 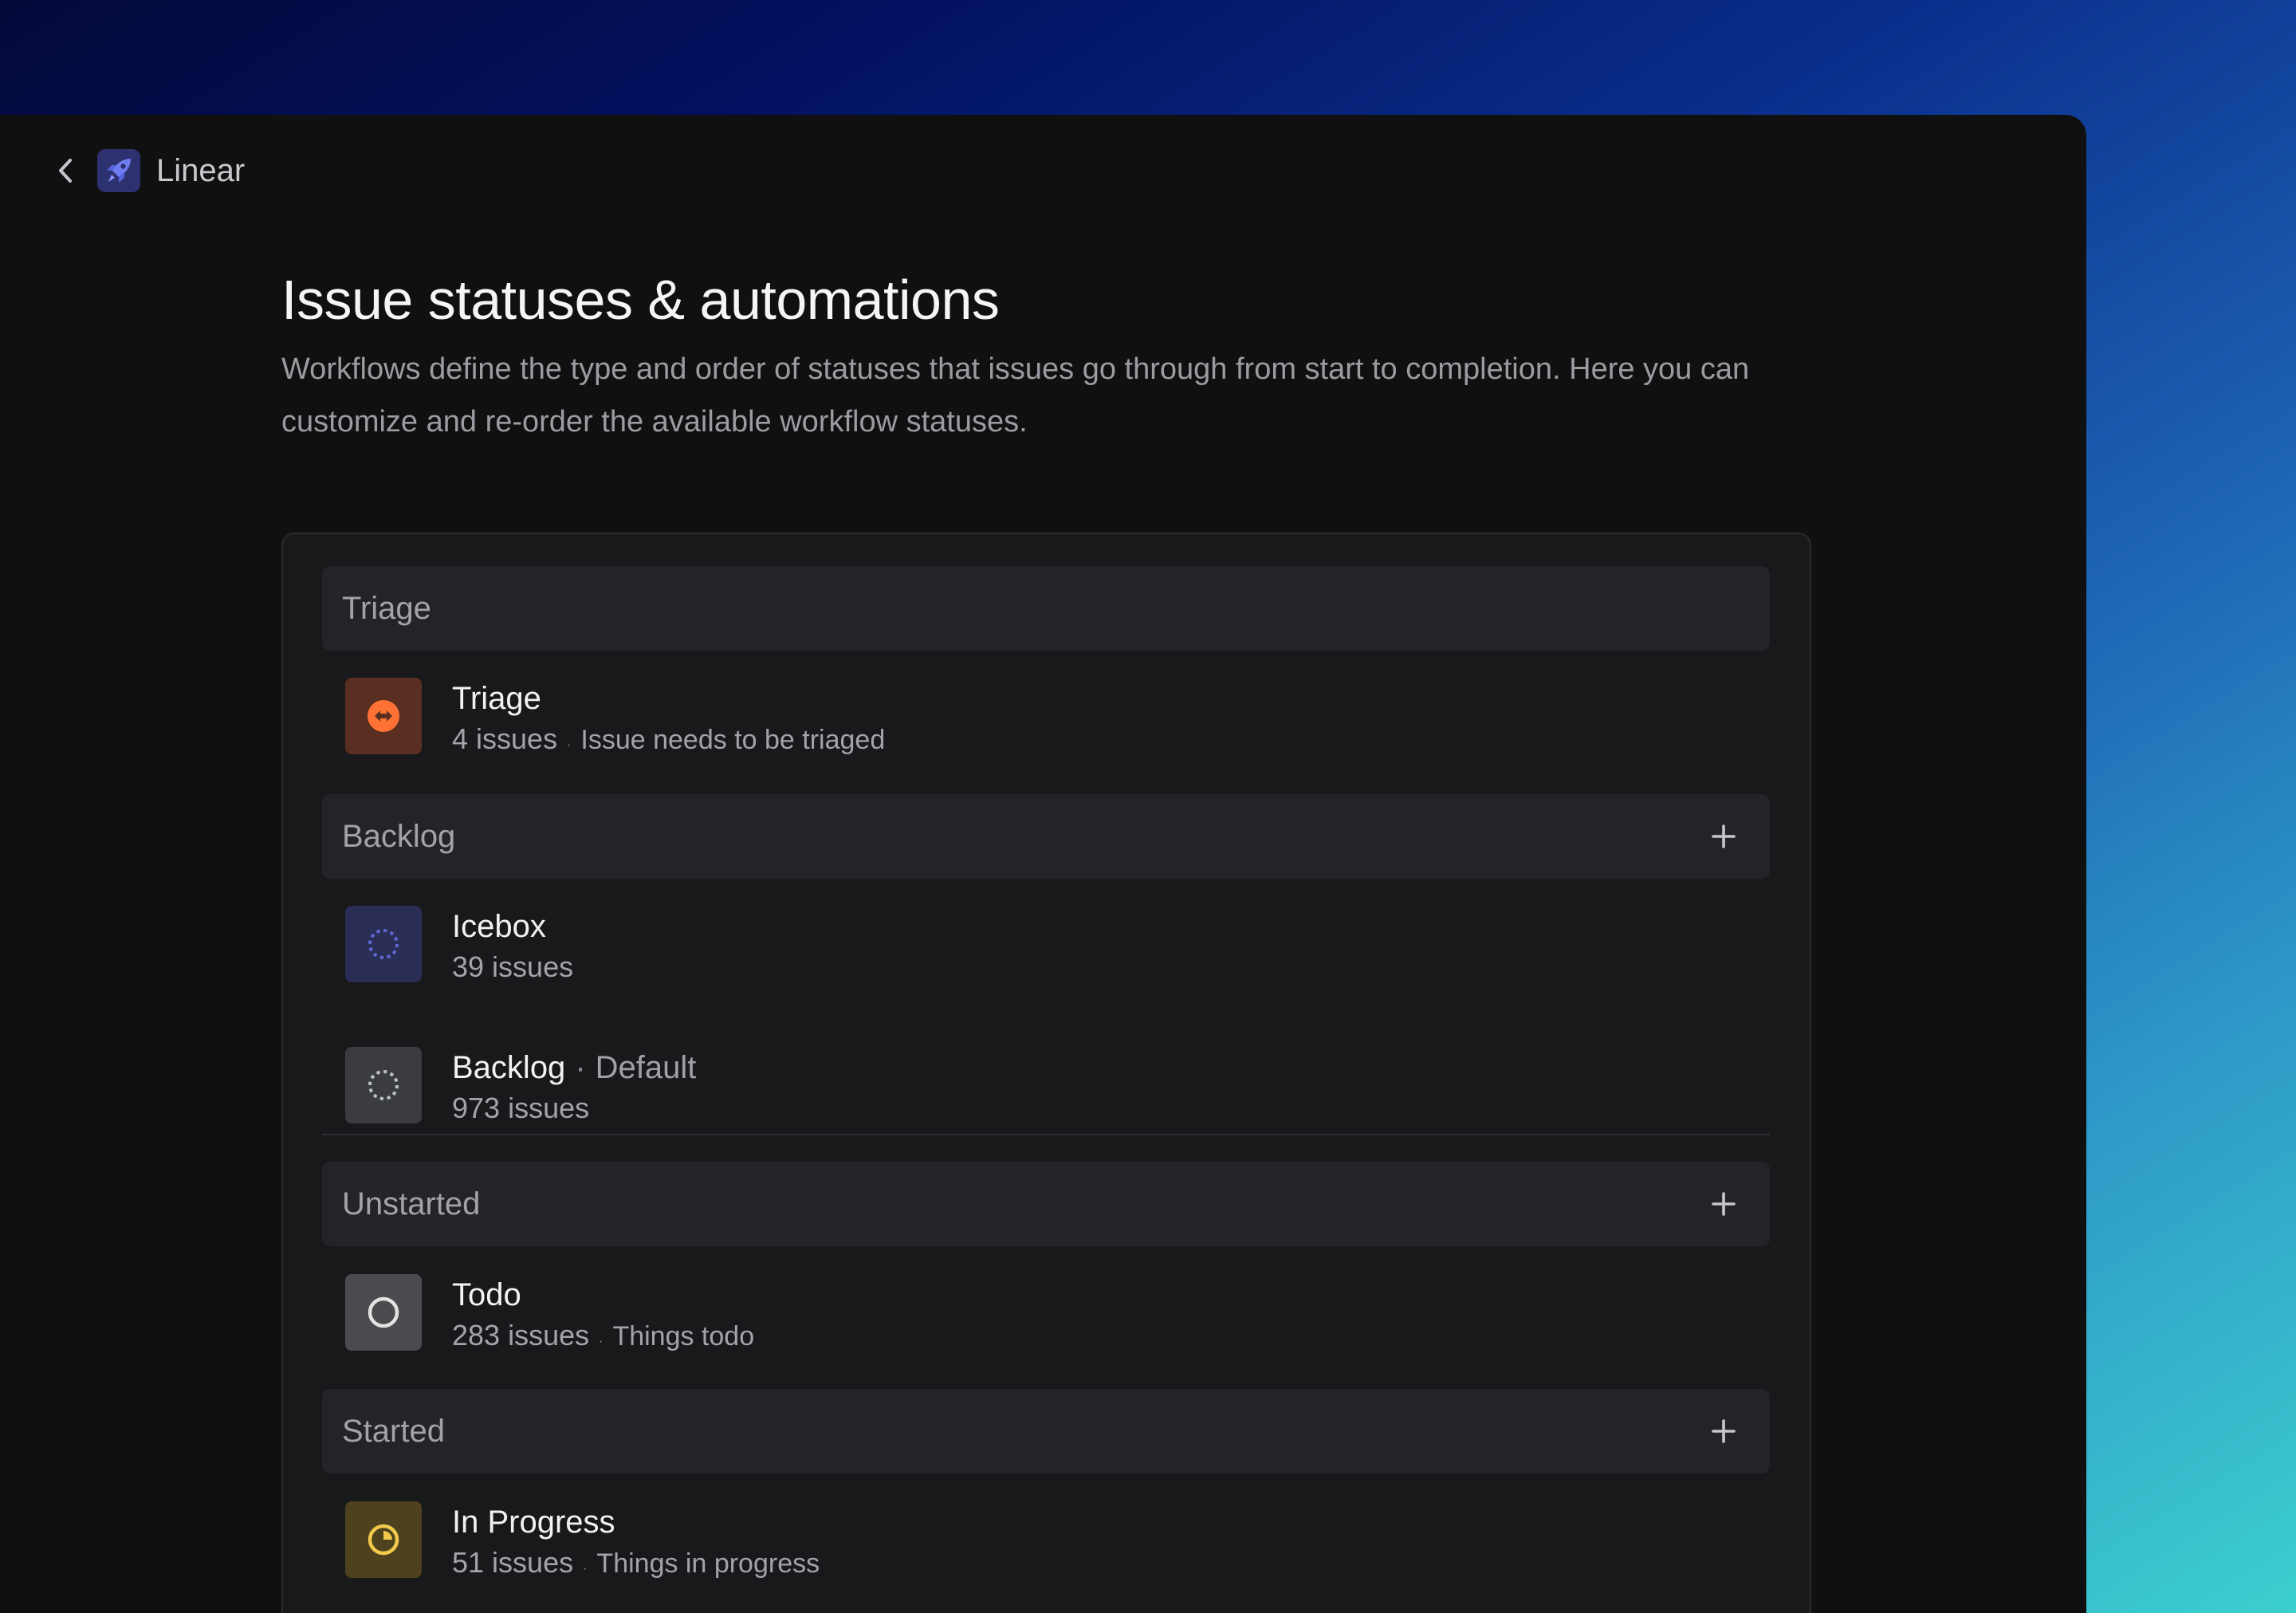 I want to click on issue-count: 283 issues, so click(x=521, y=1335).